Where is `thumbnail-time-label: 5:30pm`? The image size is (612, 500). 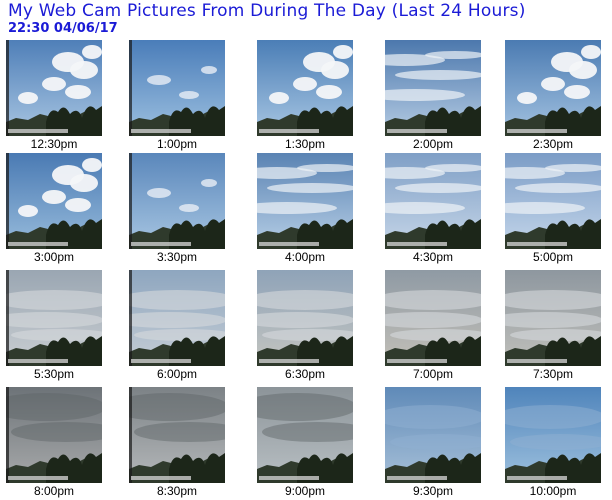 thumbnail-time-label: 5:30pm is located at coordinates (54, 374).